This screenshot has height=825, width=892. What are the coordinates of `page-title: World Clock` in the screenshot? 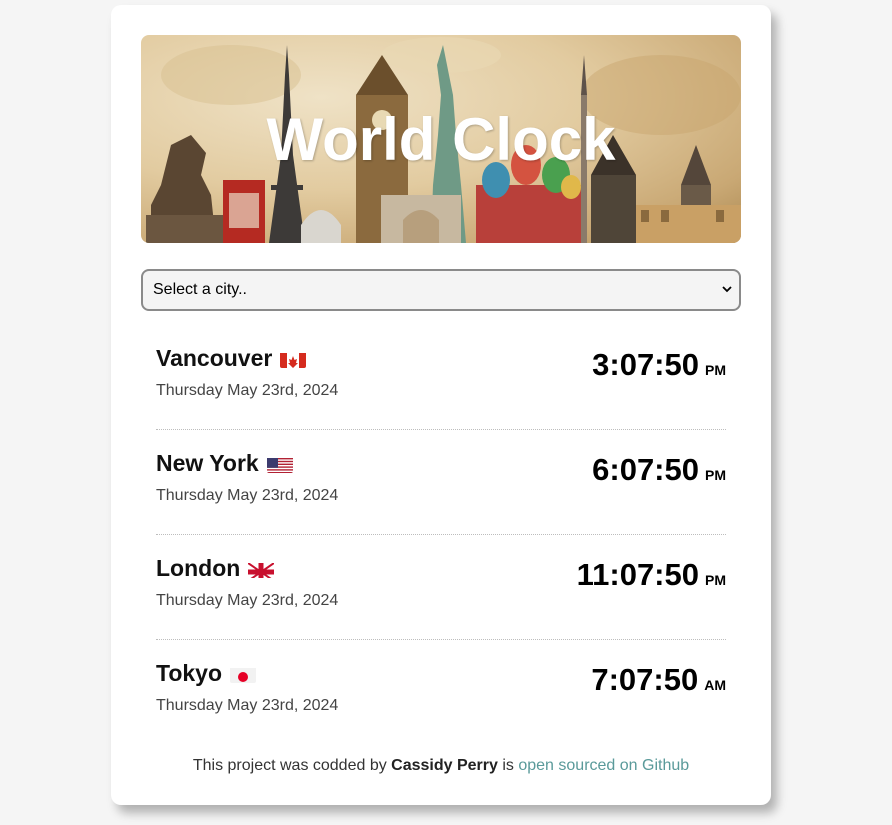 It's located at (441, 139).